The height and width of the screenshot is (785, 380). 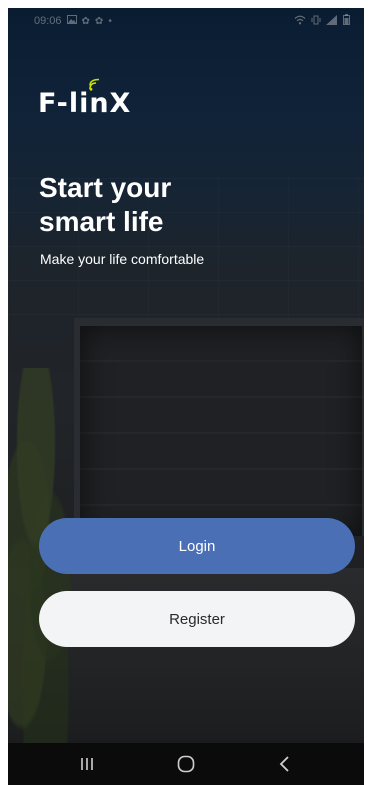 I want to click on app-logo: F-linX, so click(x=85, y=98).